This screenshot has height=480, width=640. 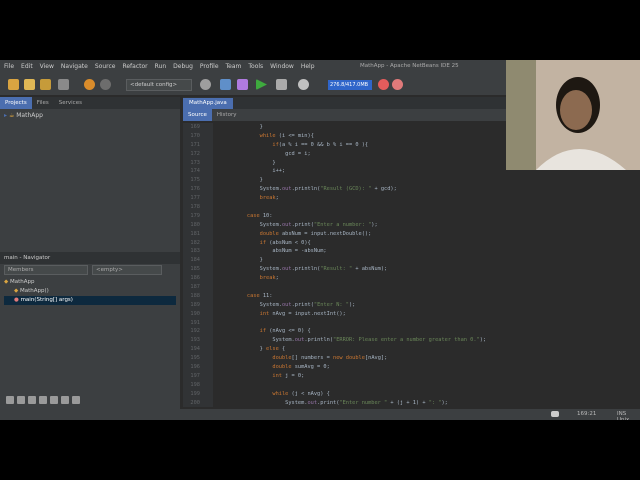 What do you see at coordinates (356, 314) in the screenshot?
I see `code-line: 190 int nAvg = input.nextInt();` at bounding box center [356, 314].